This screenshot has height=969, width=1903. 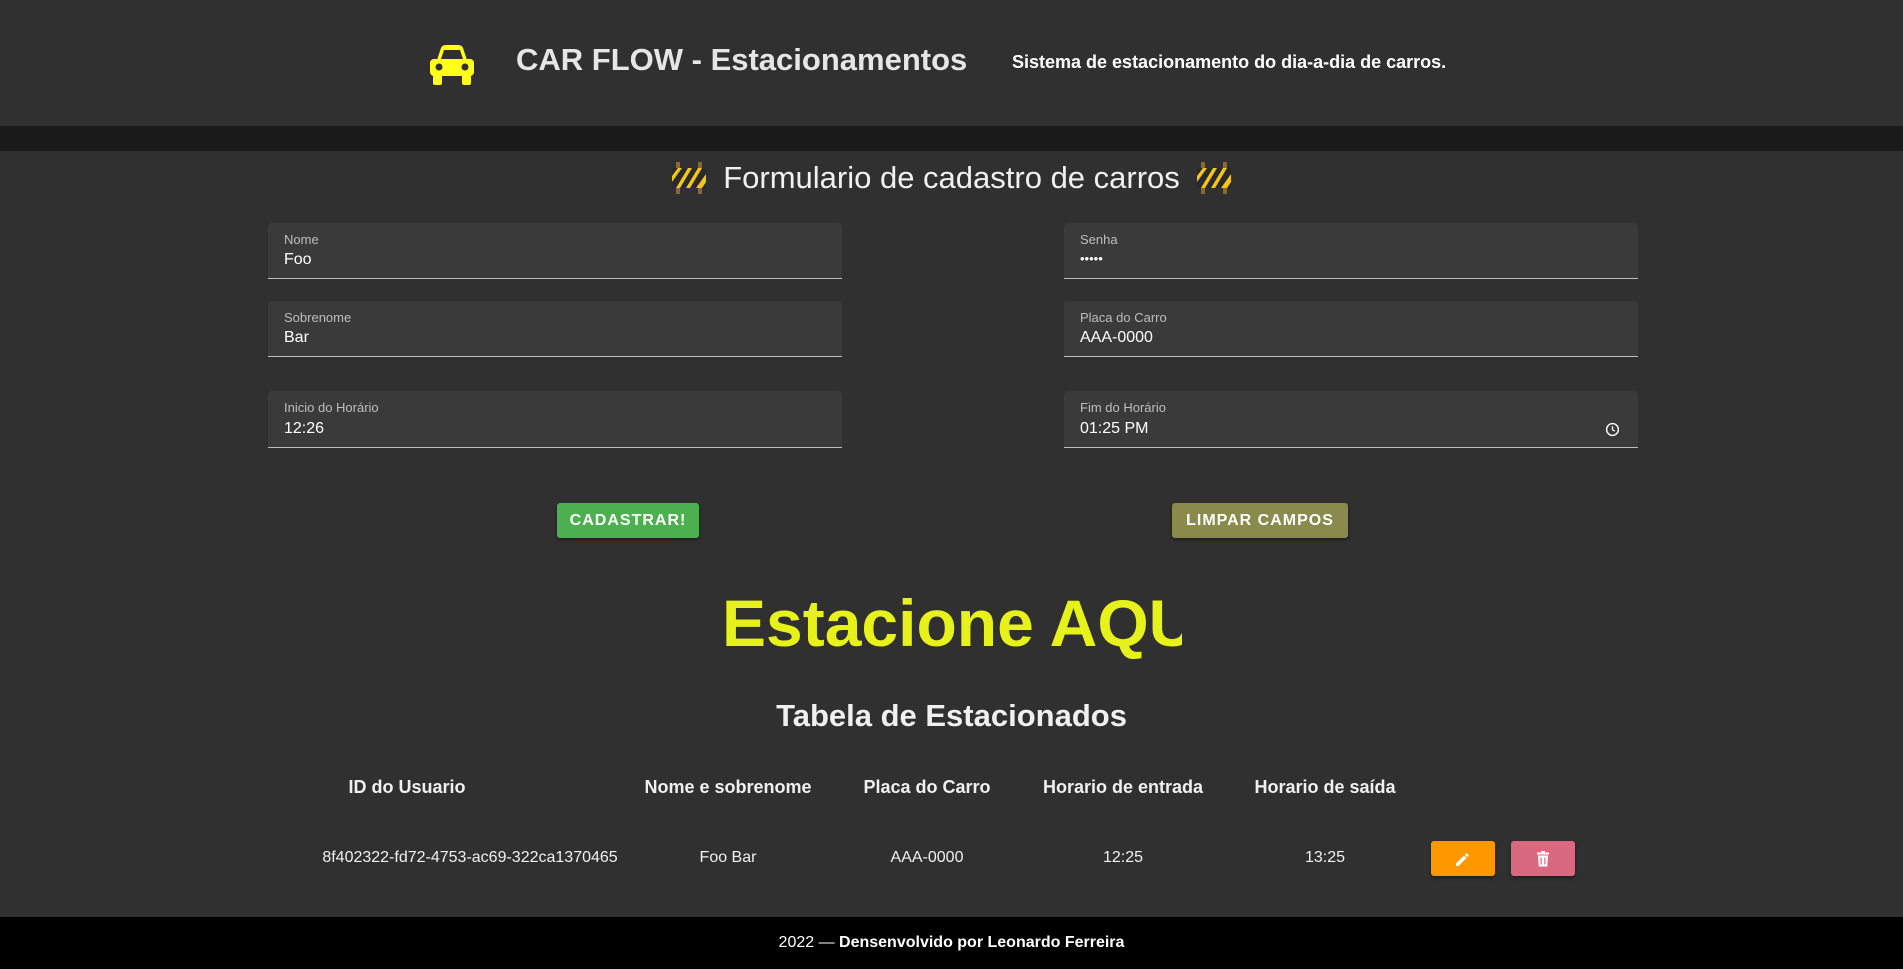 What do you see at coordinates (1123, 857) in the screenshot?
I see `cell-entrada: 12:25` at bounding box center [1123, 857].